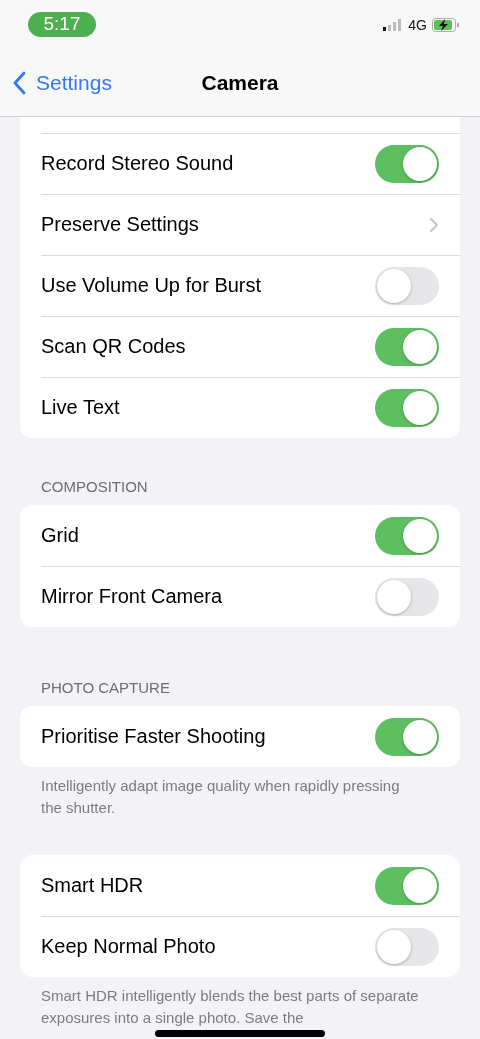 The width and height of the screenshot is (480, 1039). I want to click on chevron-right-icon, so click(434, 224).